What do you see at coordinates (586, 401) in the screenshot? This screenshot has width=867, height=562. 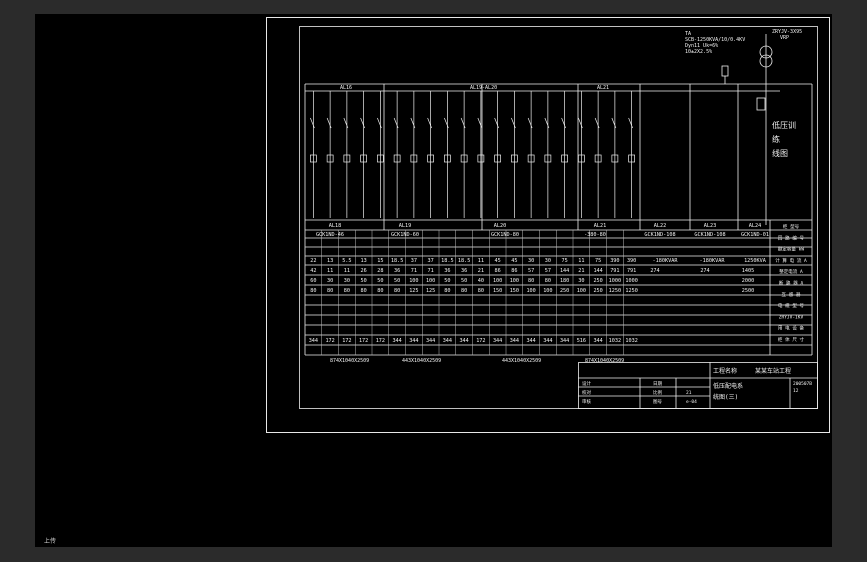 I see `title-row-label-3: 审核` at bounding box center [586, 401].